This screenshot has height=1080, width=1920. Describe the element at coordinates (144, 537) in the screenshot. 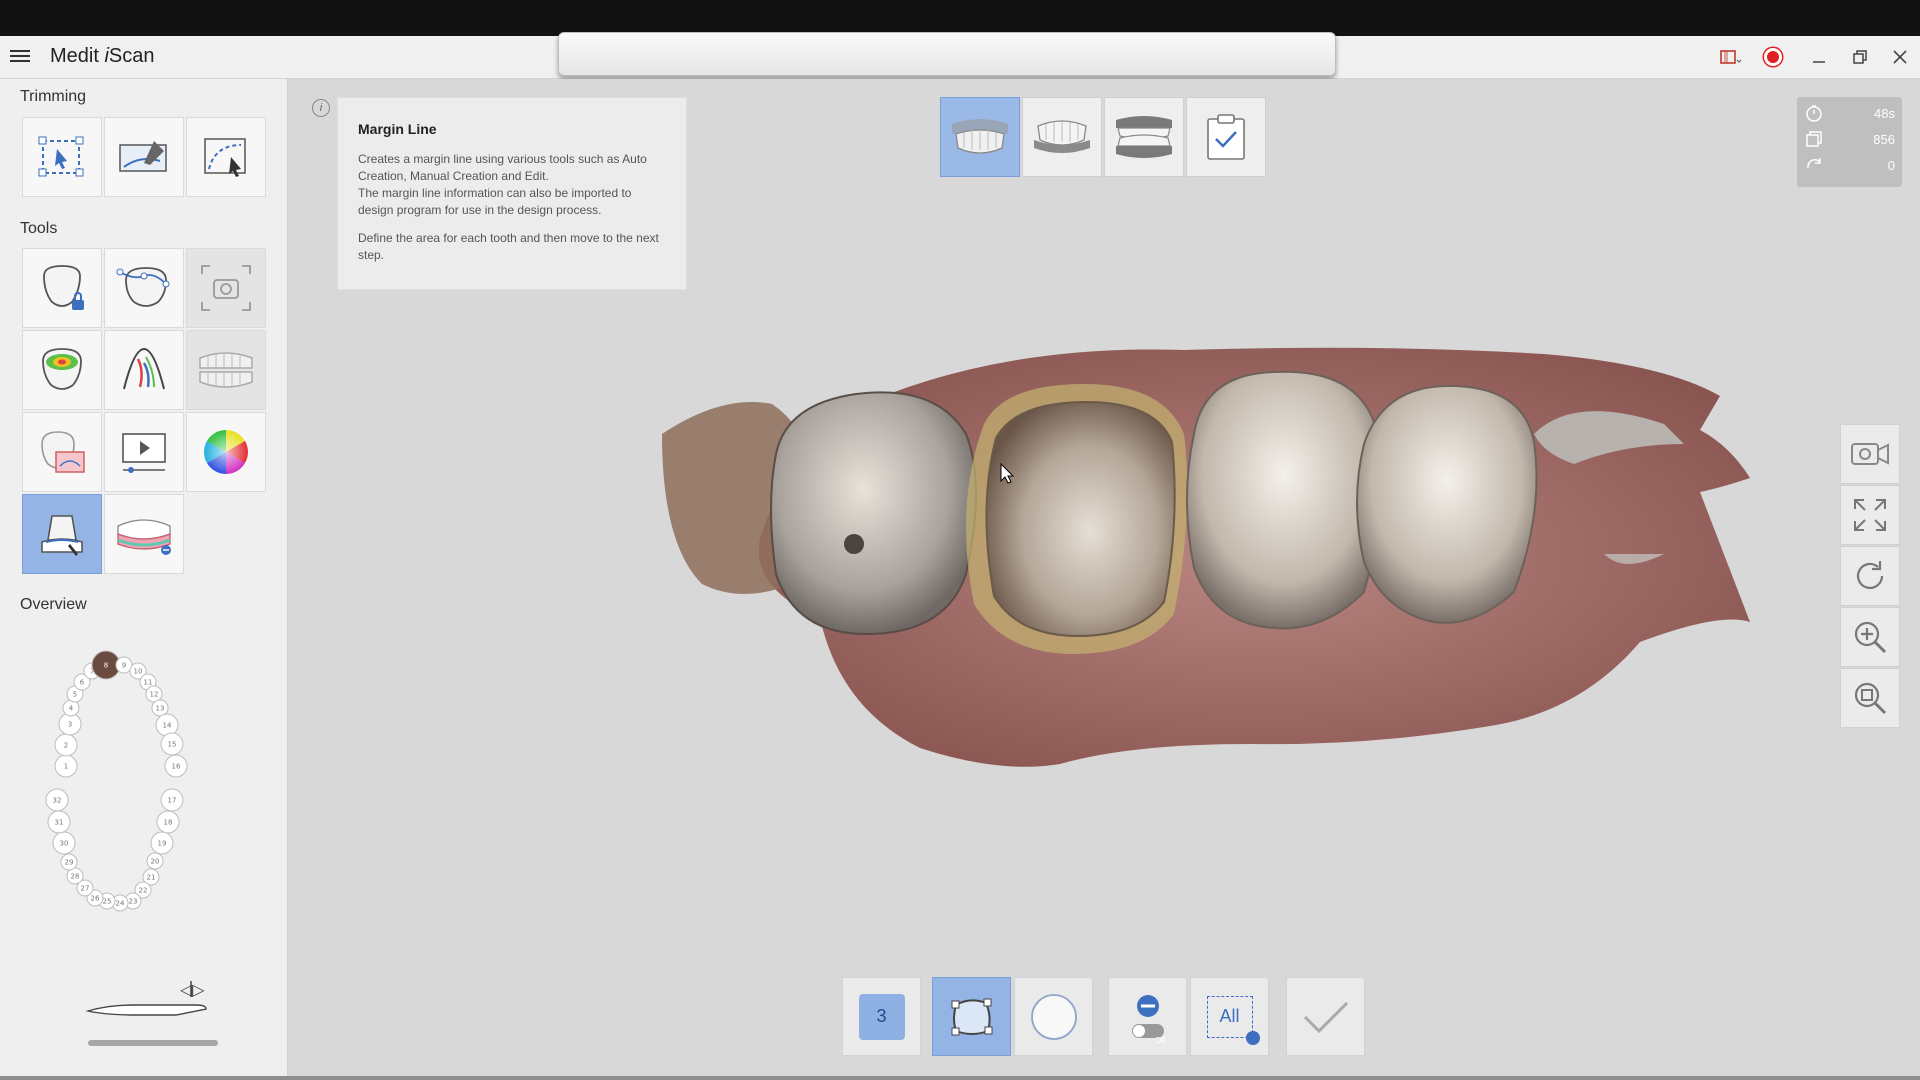

I see `jaw-model-icon` at that location.